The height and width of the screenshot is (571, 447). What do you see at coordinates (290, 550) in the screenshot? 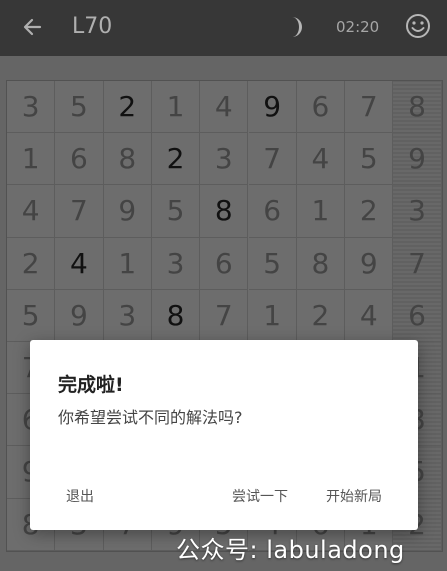
I see `watermark: 公众号: labuladong` at bounding box center [290, 550].